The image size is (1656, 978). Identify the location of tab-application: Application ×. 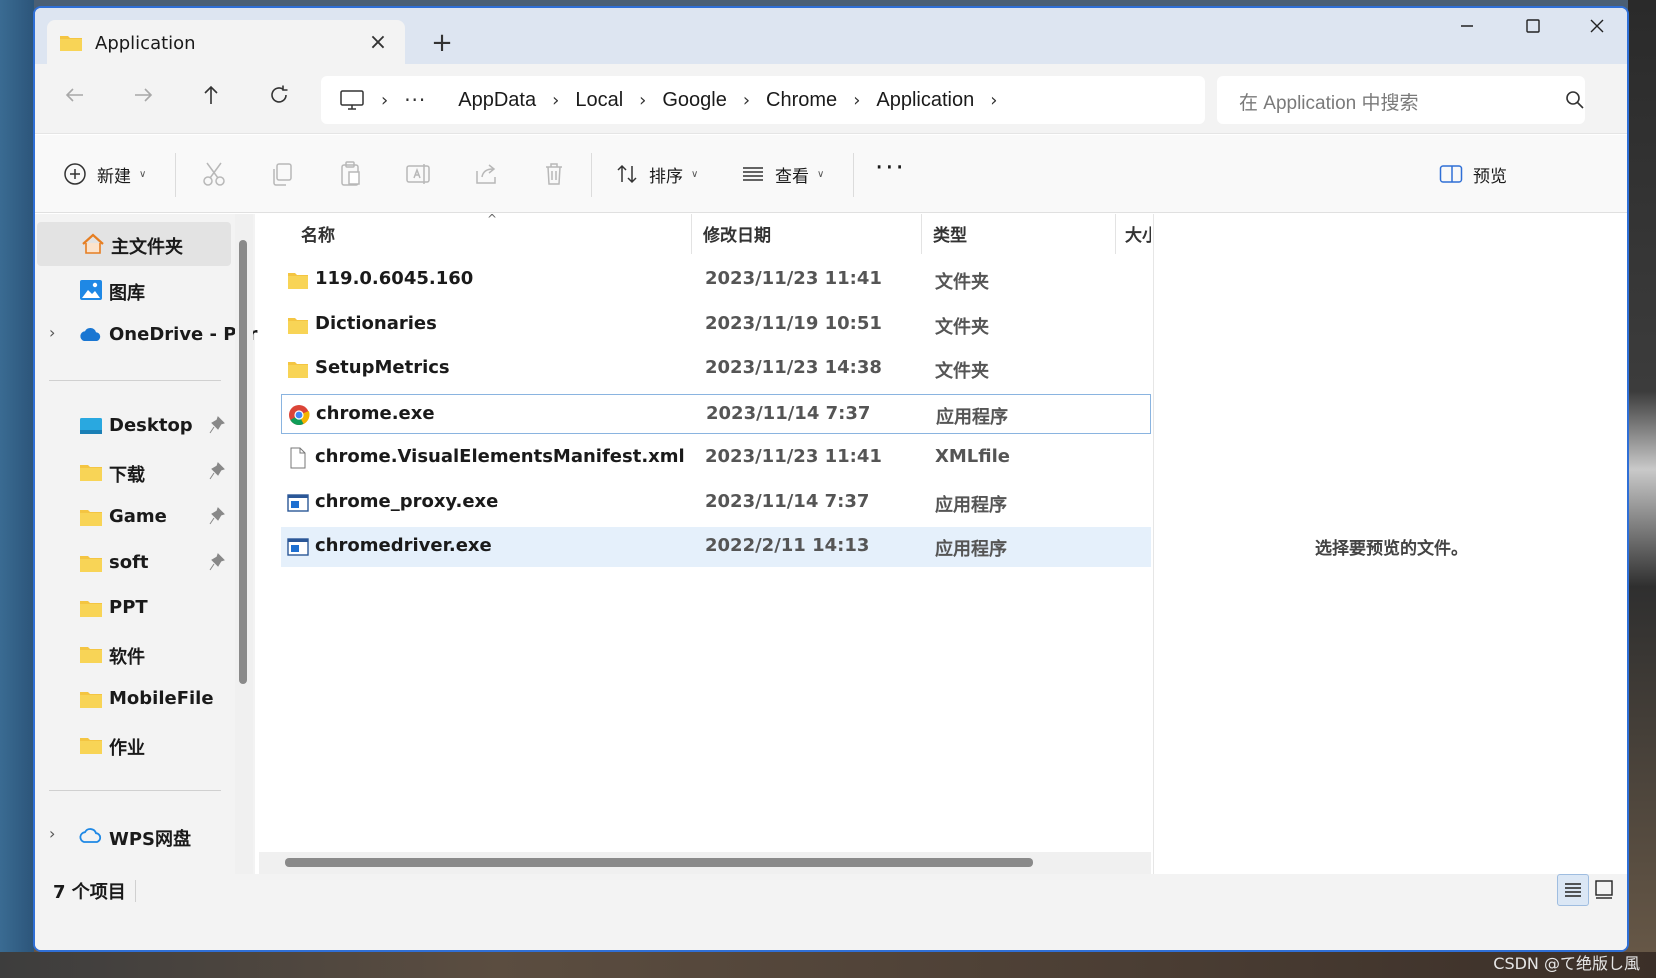
(226, 43).